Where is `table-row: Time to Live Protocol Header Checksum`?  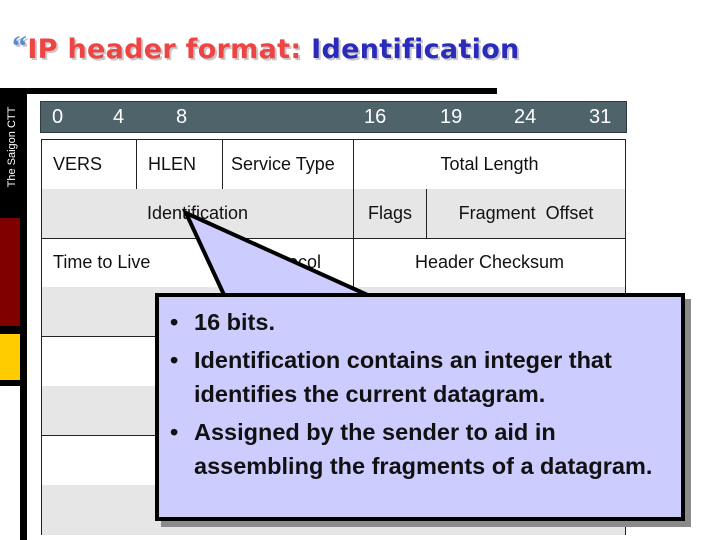
table-row: Time to Live Protocol Header Checksum is located at coordinates (333, 263).